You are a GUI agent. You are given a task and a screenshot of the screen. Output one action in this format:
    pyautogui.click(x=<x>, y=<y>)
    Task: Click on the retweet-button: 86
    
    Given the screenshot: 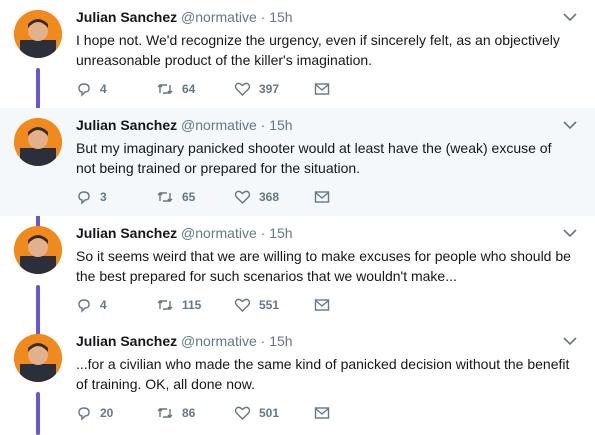 What is the action you would take?
    pyautogui.click(x=175, y=413)
    